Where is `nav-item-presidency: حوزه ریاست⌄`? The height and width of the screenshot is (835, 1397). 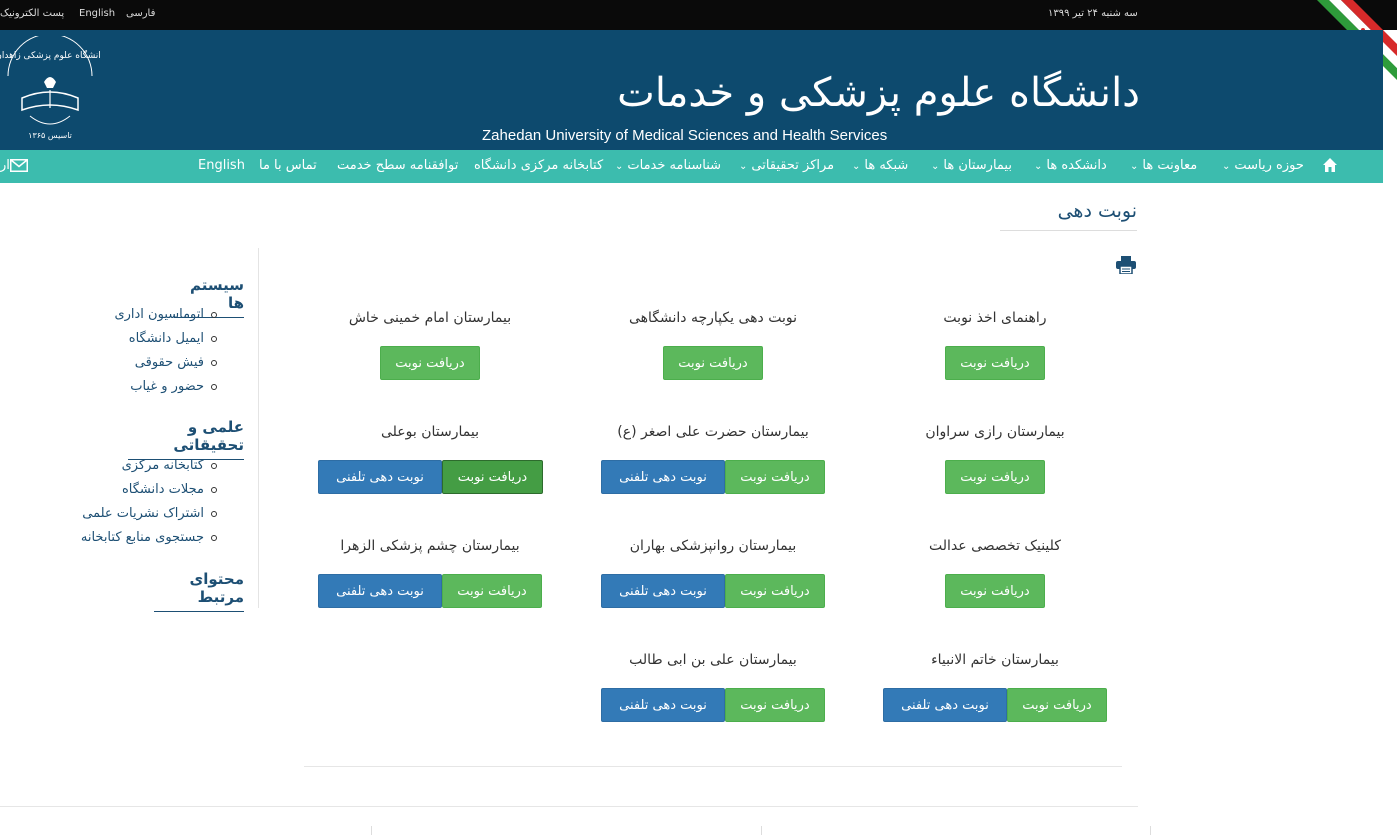
nav-item-presidency: حوزه ریاست⌄ is located at coordinates (1263, 165).